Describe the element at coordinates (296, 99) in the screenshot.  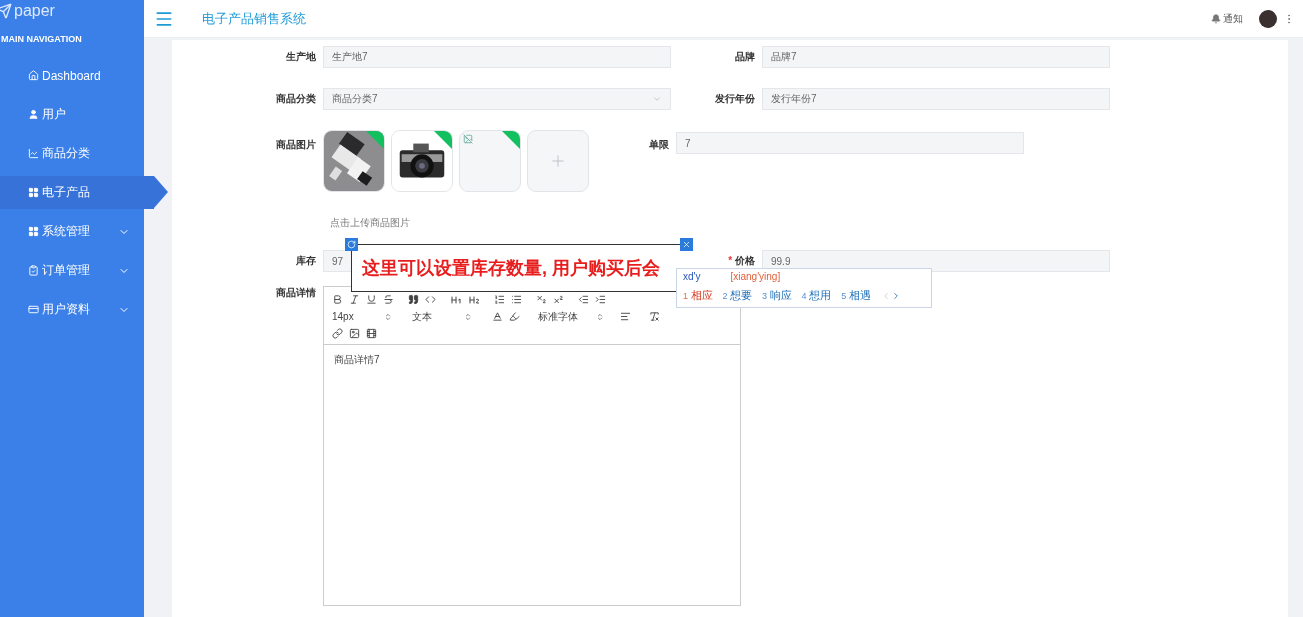
I see `field-label: 商品分类` at that location.